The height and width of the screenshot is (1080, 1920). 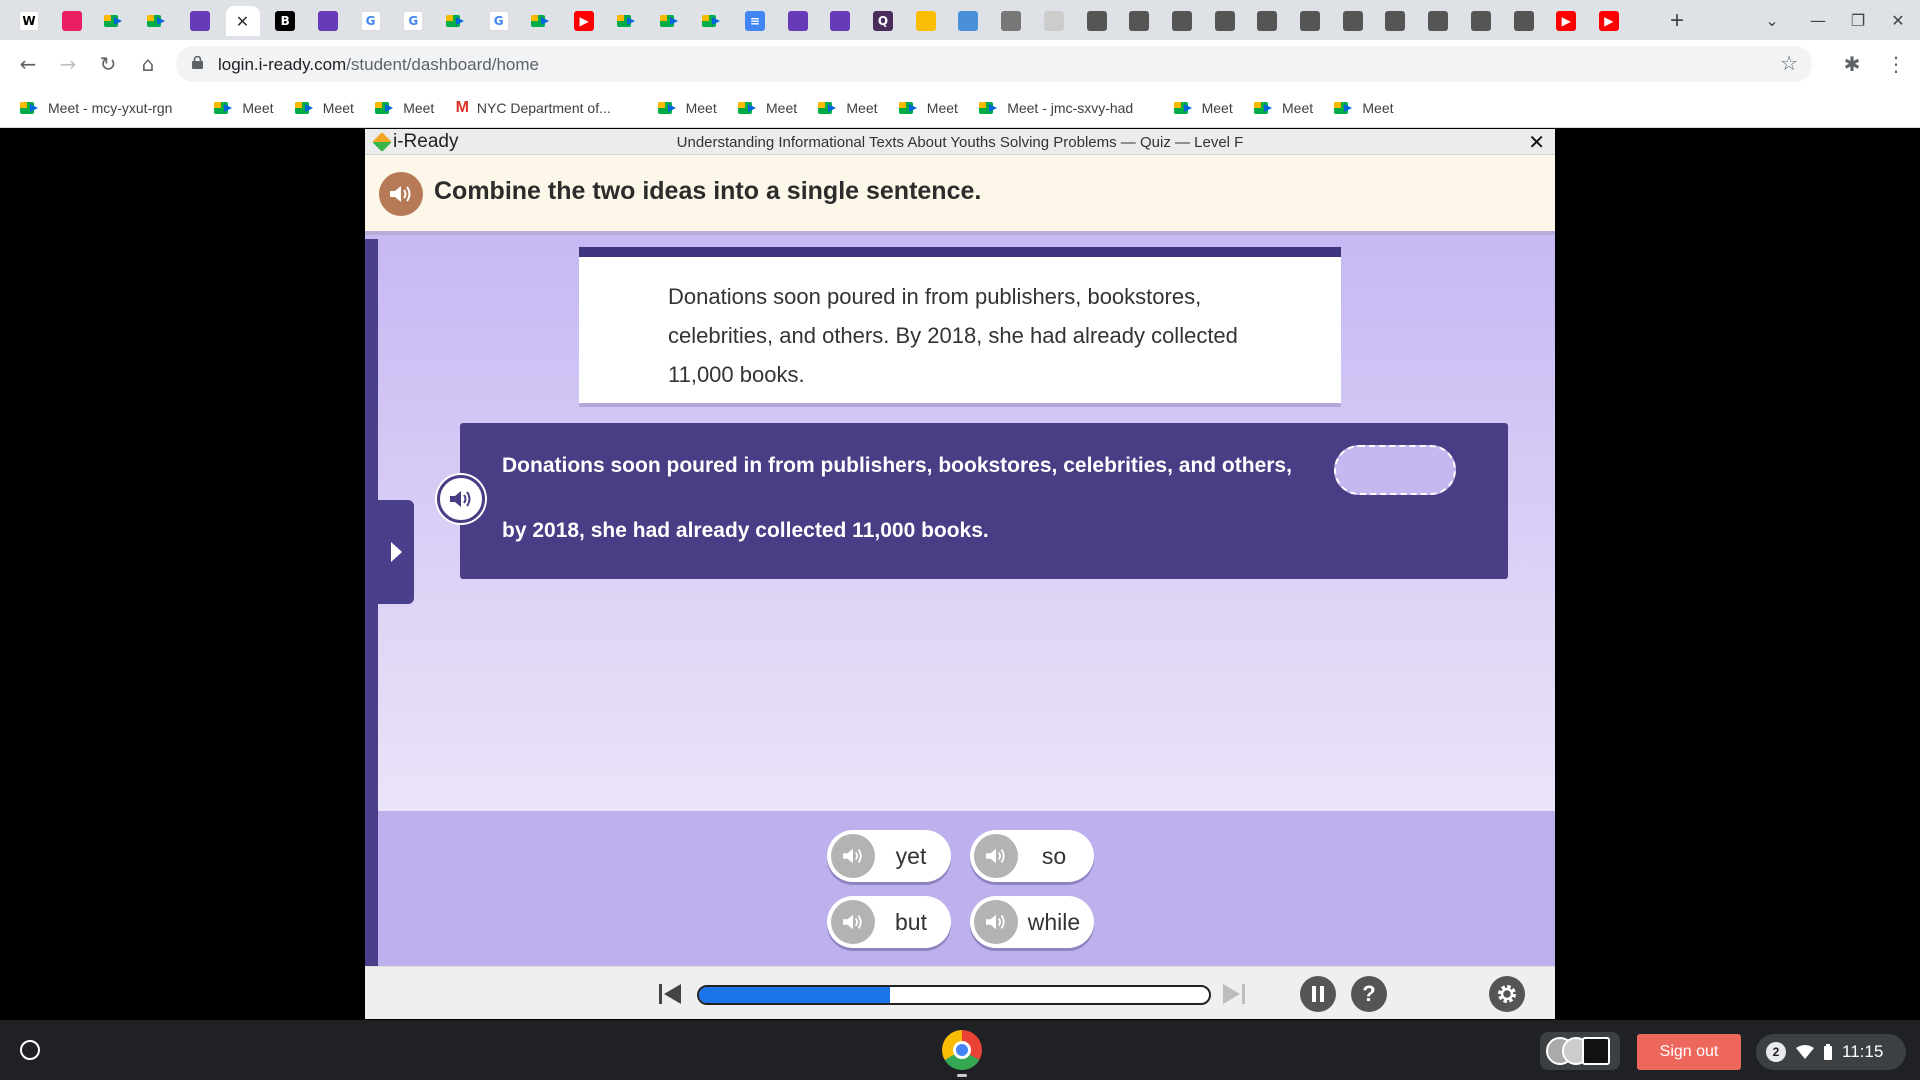 I want to click on skip-back-button, so click(x=670, y=994).